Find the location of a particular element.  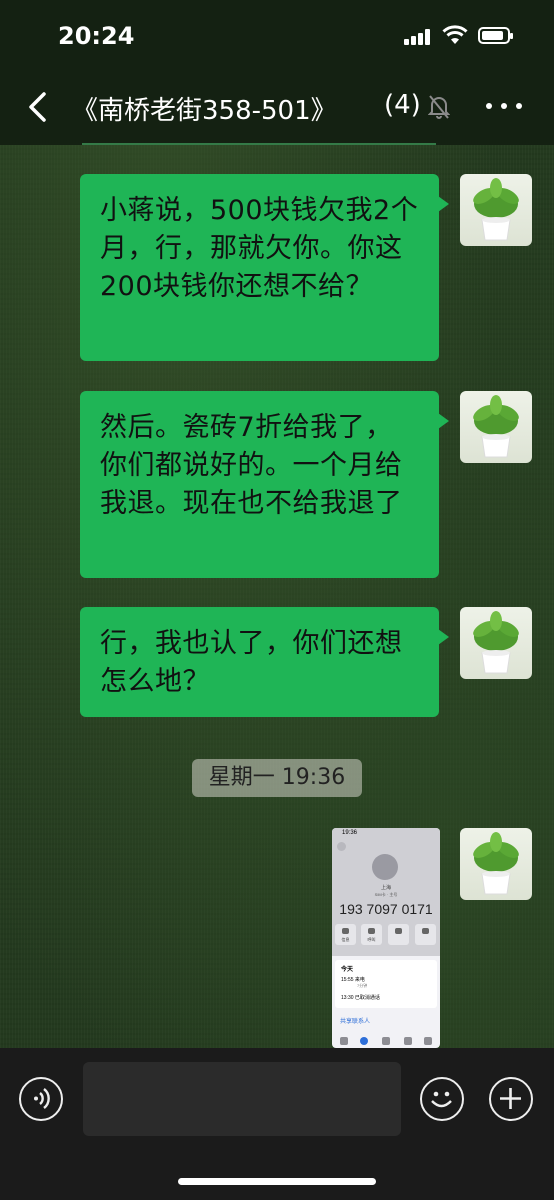

voicemail-tab-icon is located at coordinates (428, 1041).